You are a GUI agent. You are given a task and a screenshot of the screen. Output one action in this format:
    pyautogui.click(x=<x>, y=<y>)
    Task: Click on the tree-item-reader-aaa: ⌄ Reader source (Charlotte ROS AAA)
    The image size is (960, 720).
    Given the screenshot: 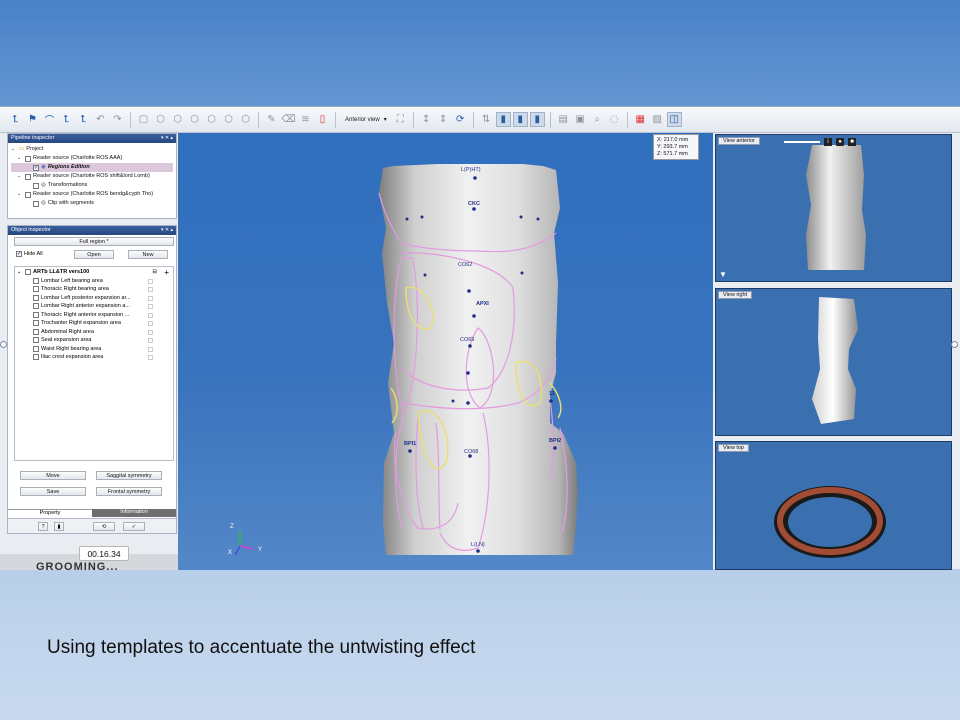 What is the action you would take?
    pyautogui.click(x=92, y=158)
    